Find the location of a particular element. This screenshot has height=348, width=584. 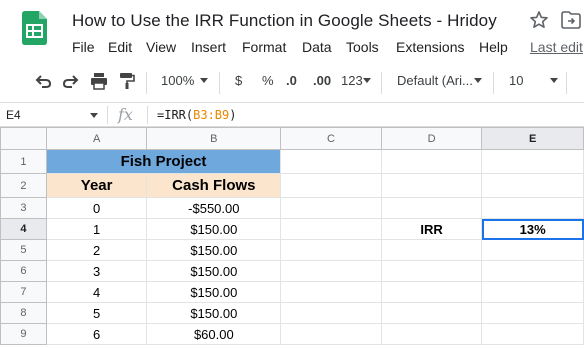

year-cell-a6: 3 is located at coordinates (96, 271).